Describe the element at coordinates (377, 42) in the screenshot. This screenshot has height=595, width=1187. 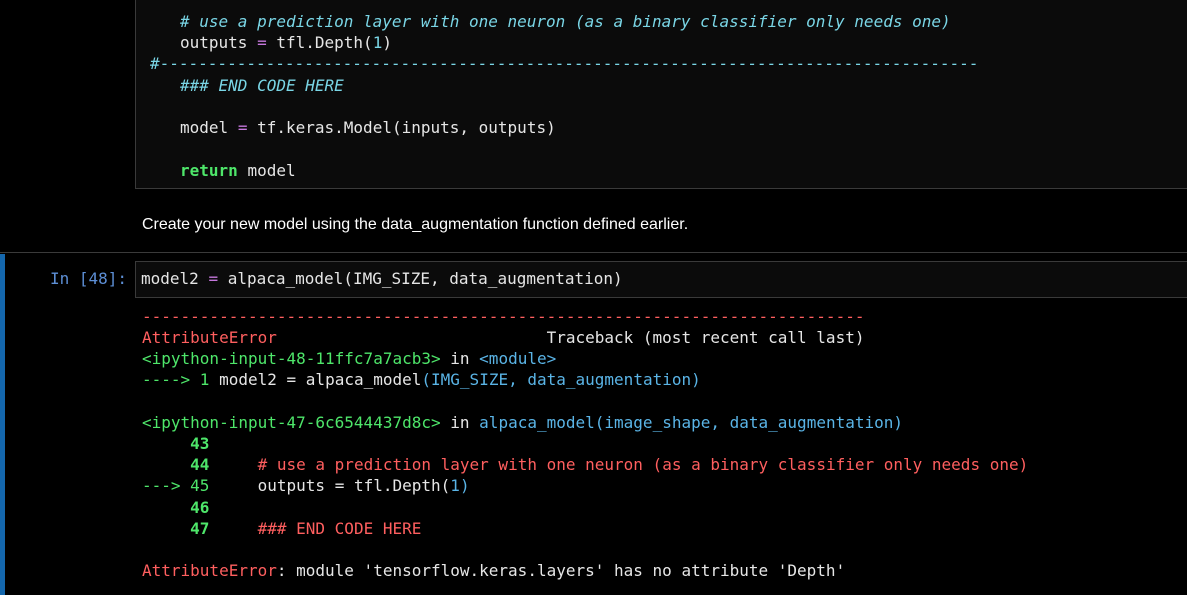
I see `code-number: 1` at that location.